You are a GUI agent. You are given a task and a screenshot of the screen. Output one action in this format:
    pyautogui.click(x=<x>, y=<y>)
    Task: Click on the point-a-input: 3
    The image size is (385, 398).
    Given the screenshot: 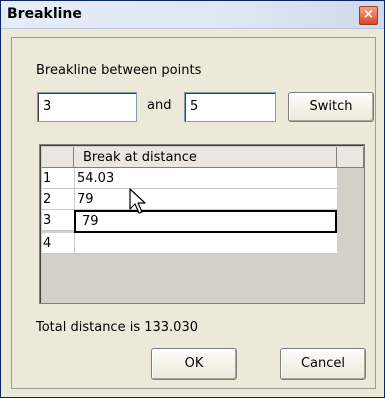 What is the action you would take?
    pyautogui.click(x=87, y=107)
    